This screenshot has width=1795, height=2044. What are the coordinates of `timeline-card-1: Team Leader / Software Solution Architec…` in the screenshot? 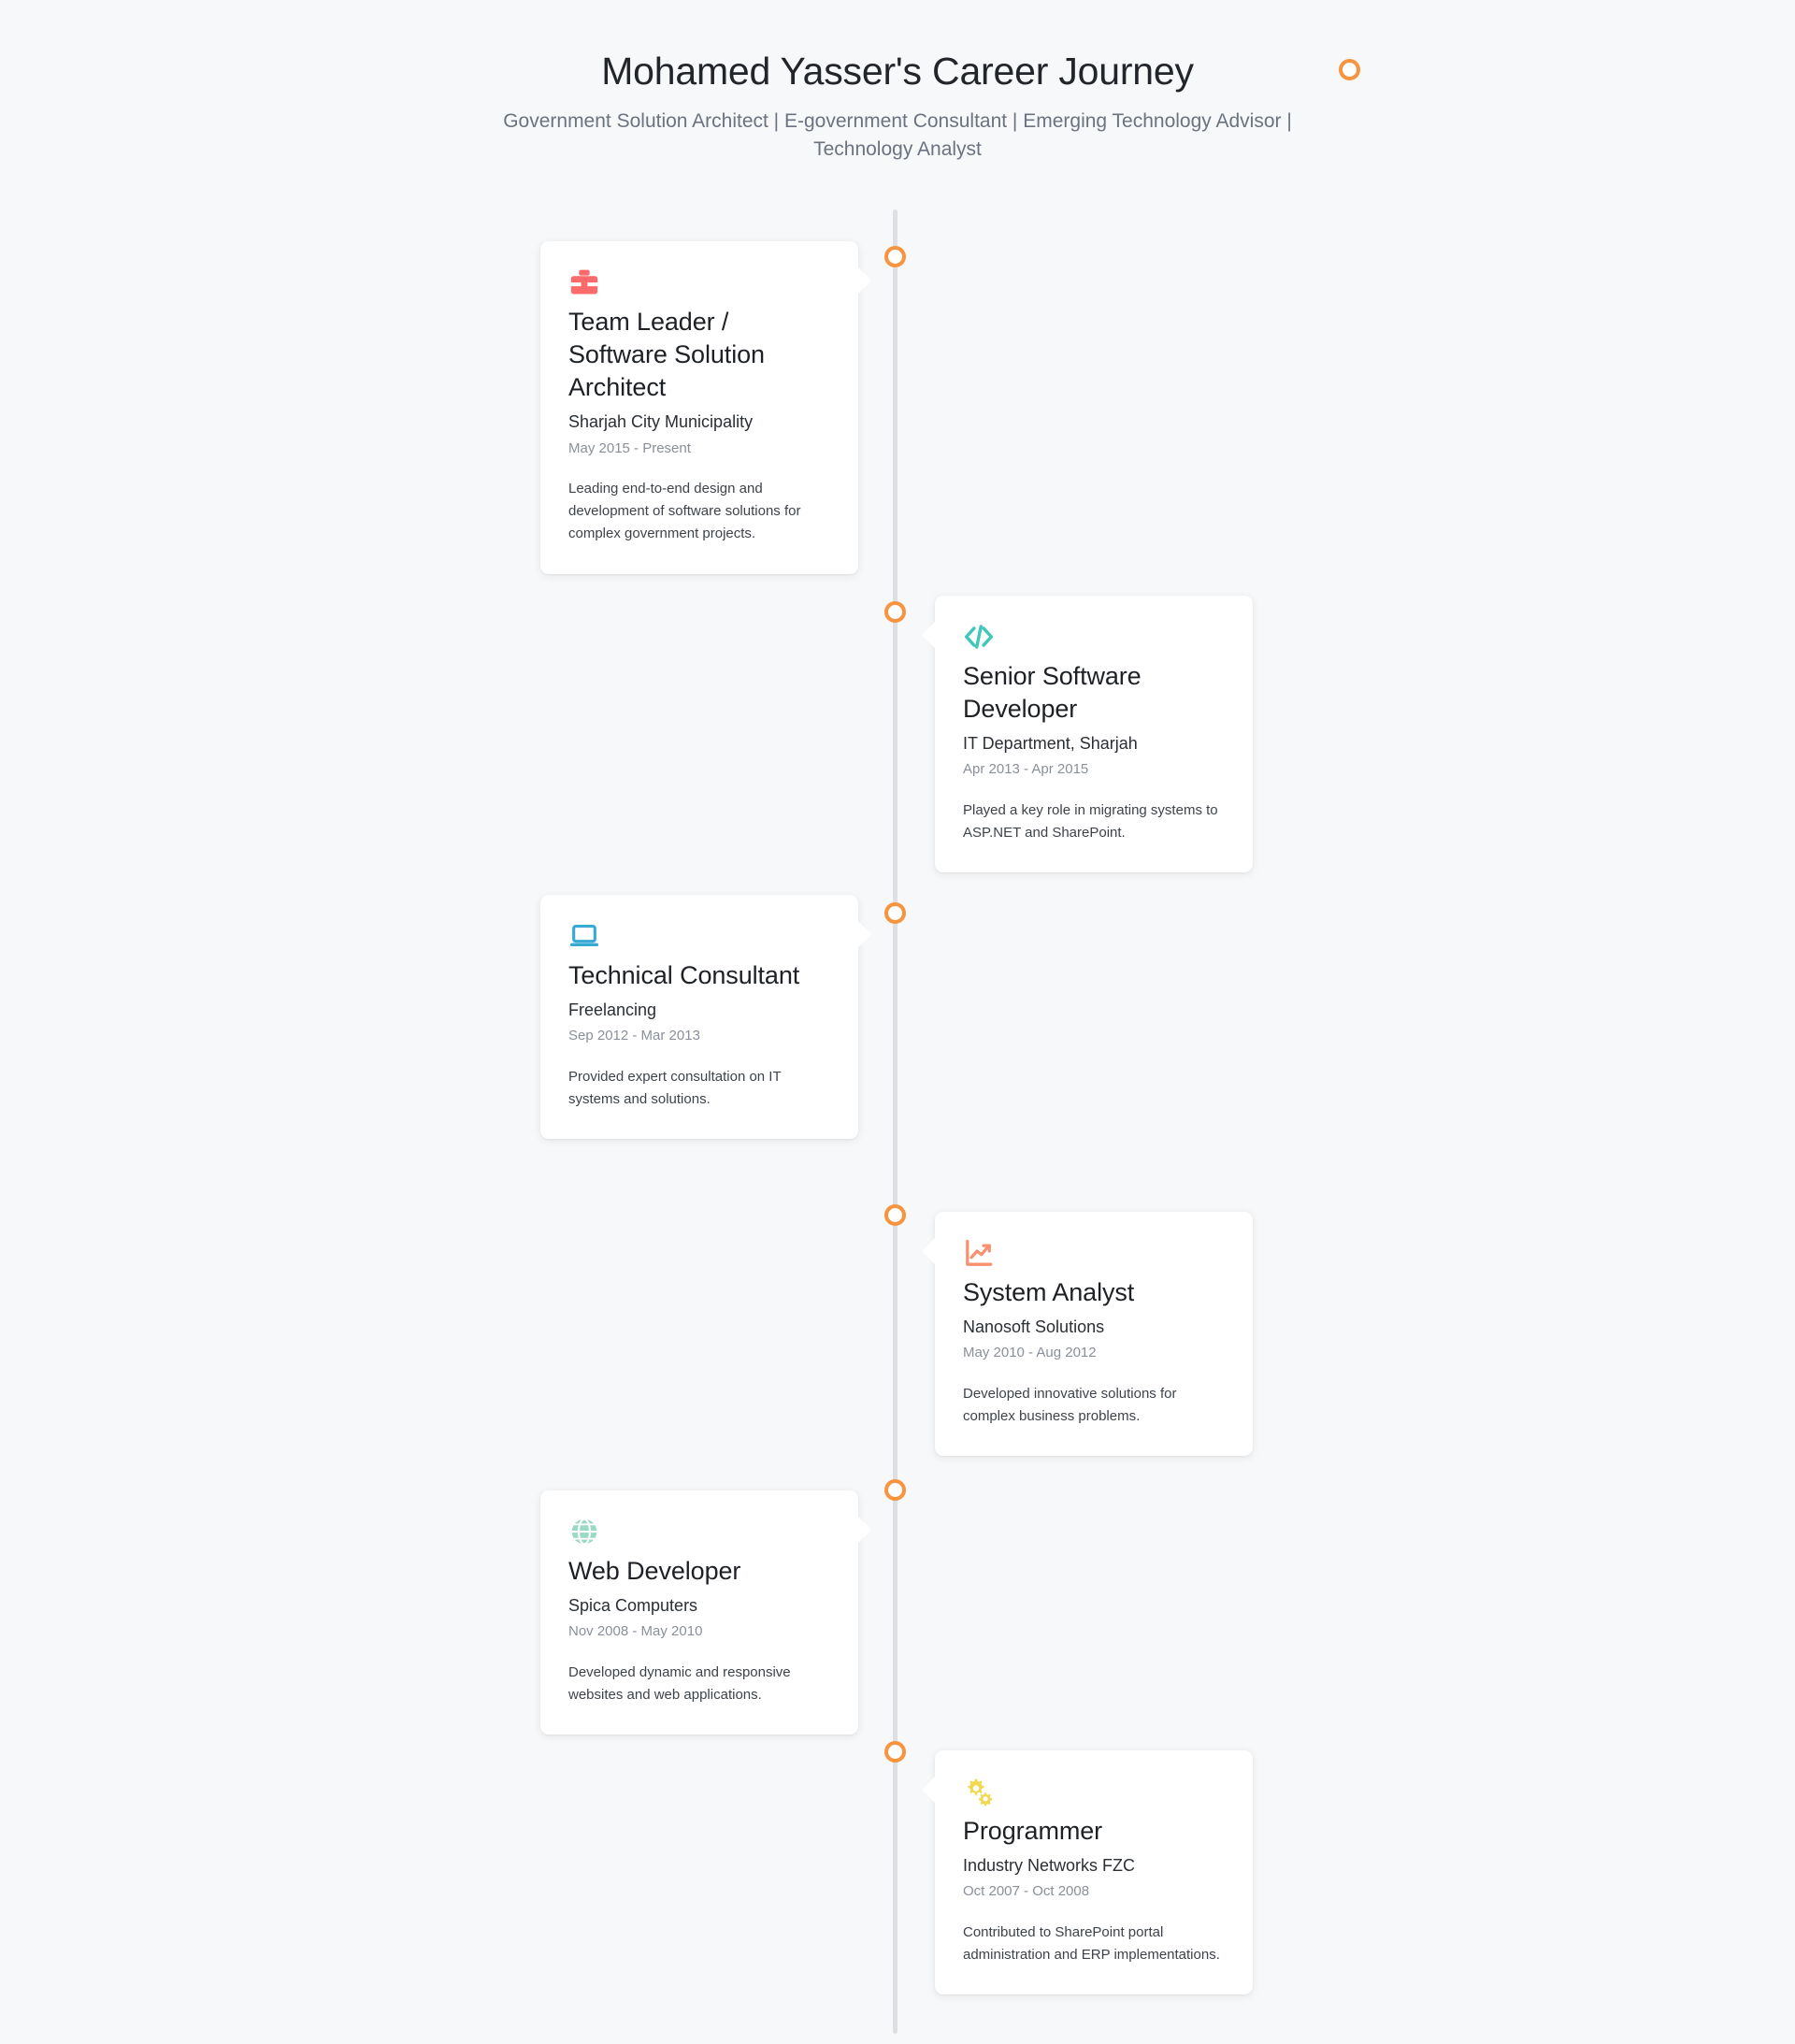 It's located at (706, 407).